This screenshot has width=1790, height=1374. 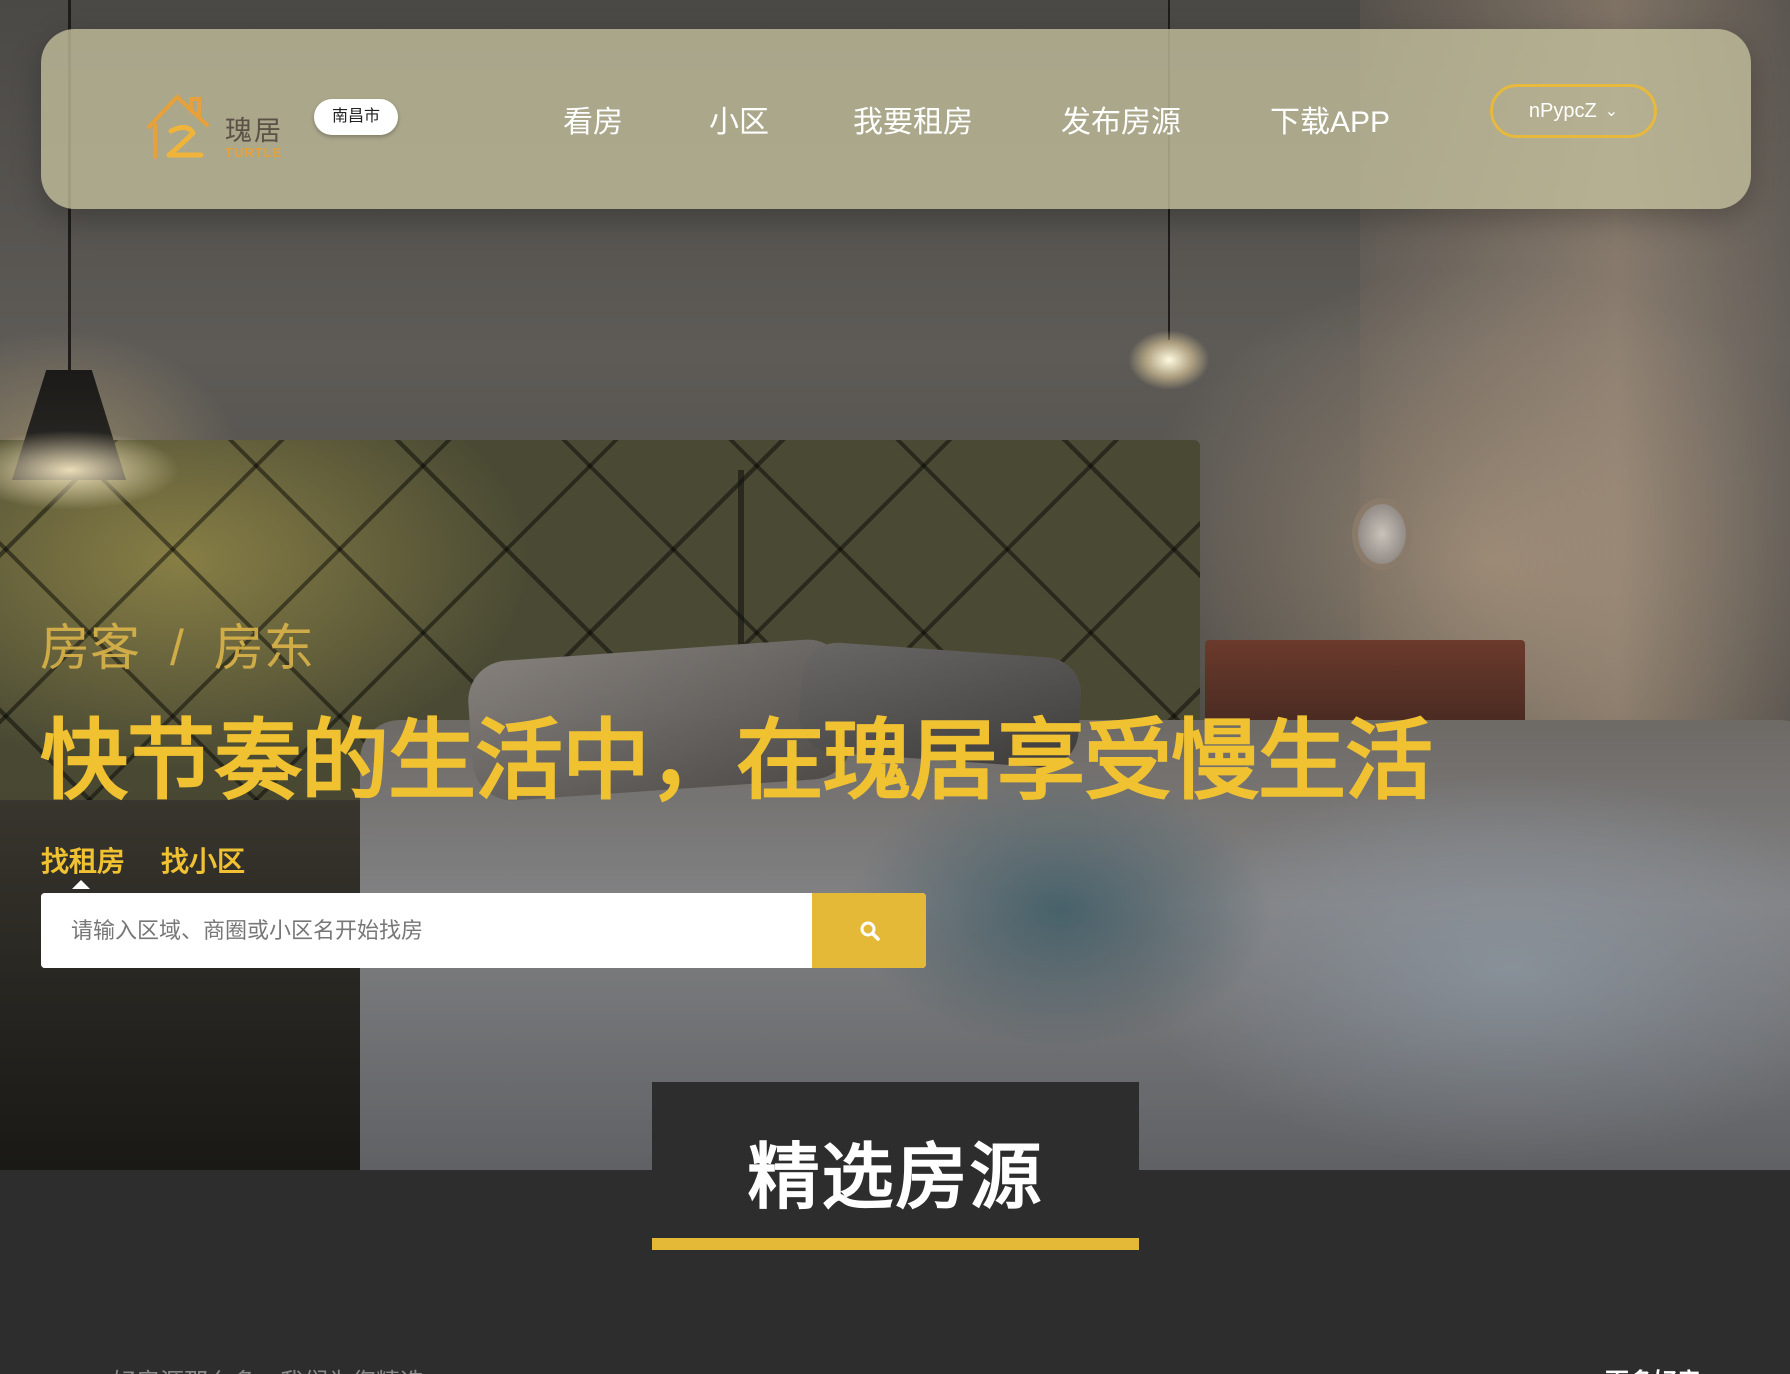 What do you see at coordinates (90, 648) in the screenshot?
I see `role-tenant: 房客` at bounding box center [90, 648].